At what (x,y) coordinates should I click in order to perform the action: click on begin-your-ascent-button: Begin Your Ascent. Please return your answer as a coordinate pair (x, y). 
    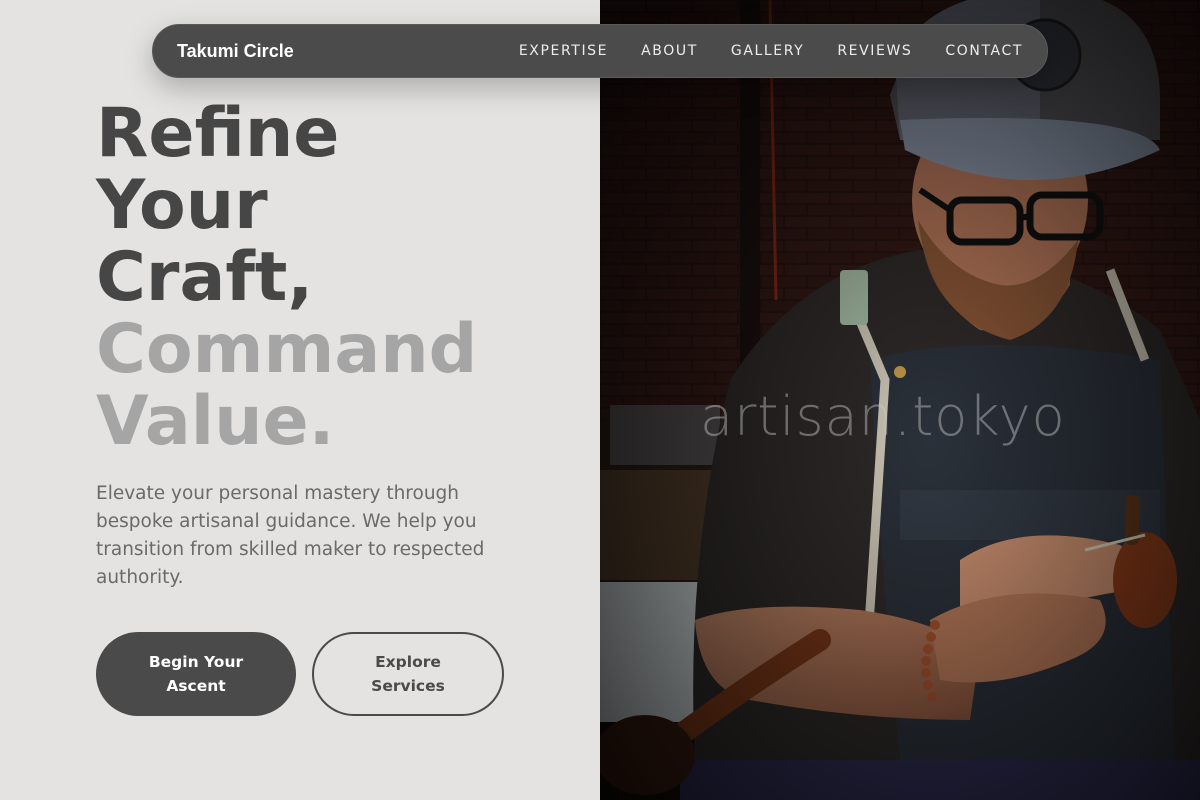
    Looking at the image, I should click on (196, 674).